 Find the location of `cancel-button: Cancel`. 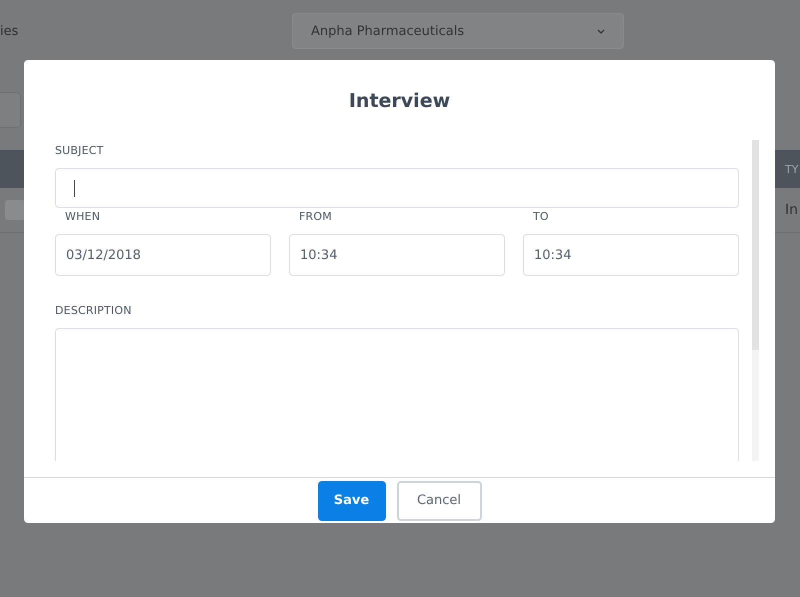

cancel-button: Cancel is located at coordinates (439, 500).